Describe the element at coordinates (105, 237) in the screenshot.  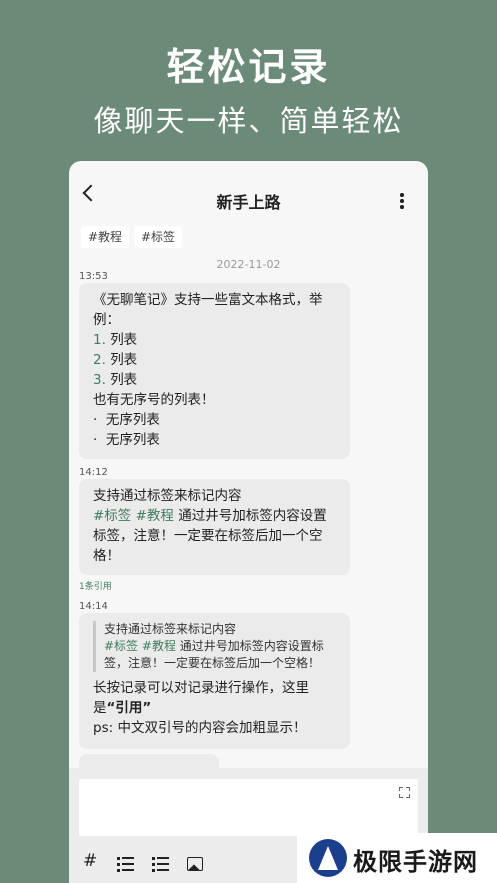
I see `tag-chip-tutorial: #教程` at that location.